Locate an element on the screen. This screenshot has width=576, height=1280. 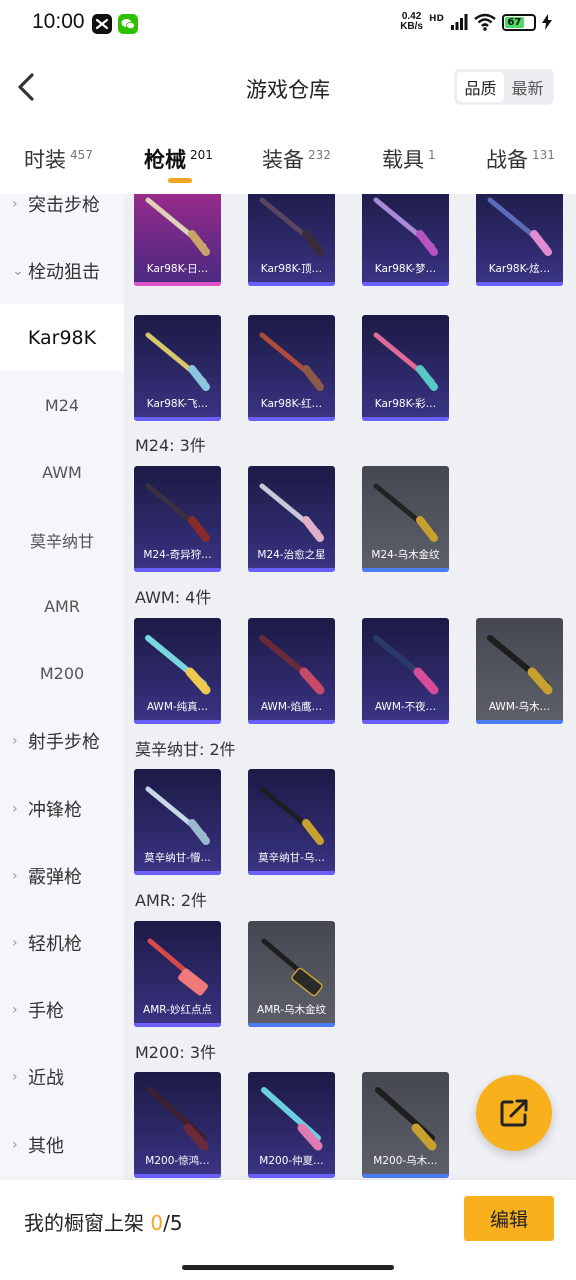
active-tab-indicator is located at coordinates (180, 180).